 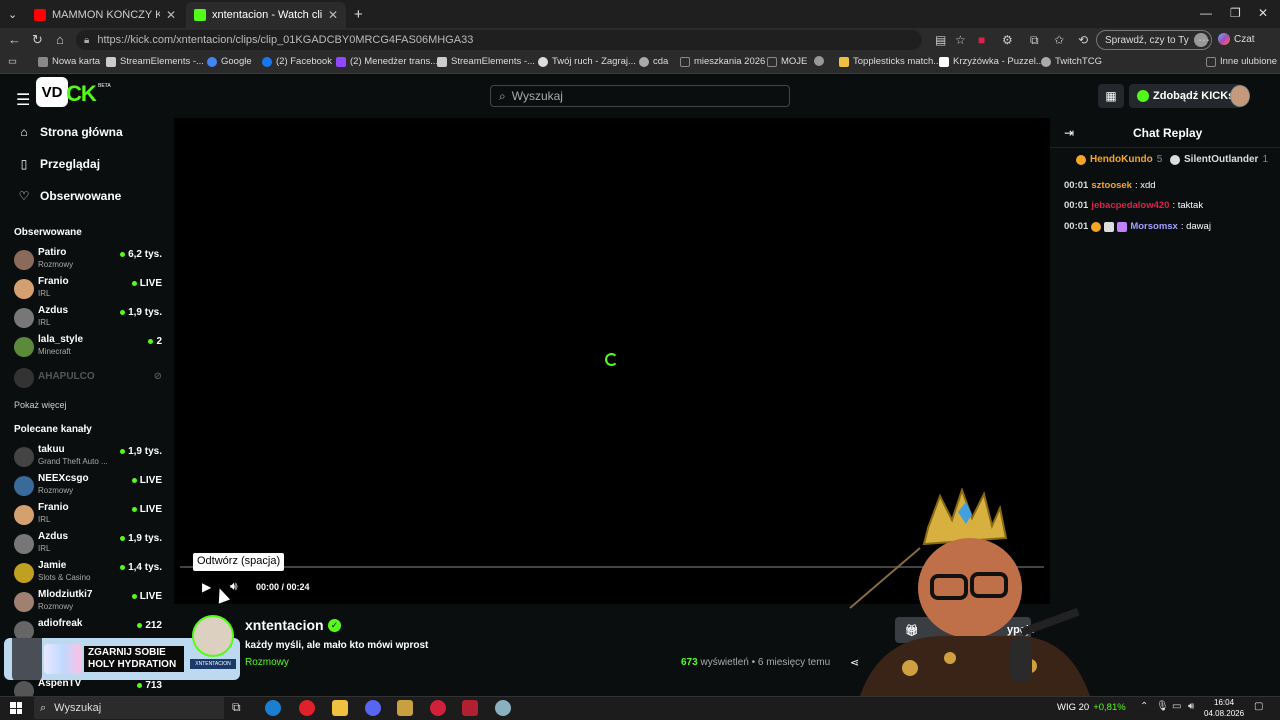 I want to click on channel-name: xntentacion, so click(x=284, y=625).